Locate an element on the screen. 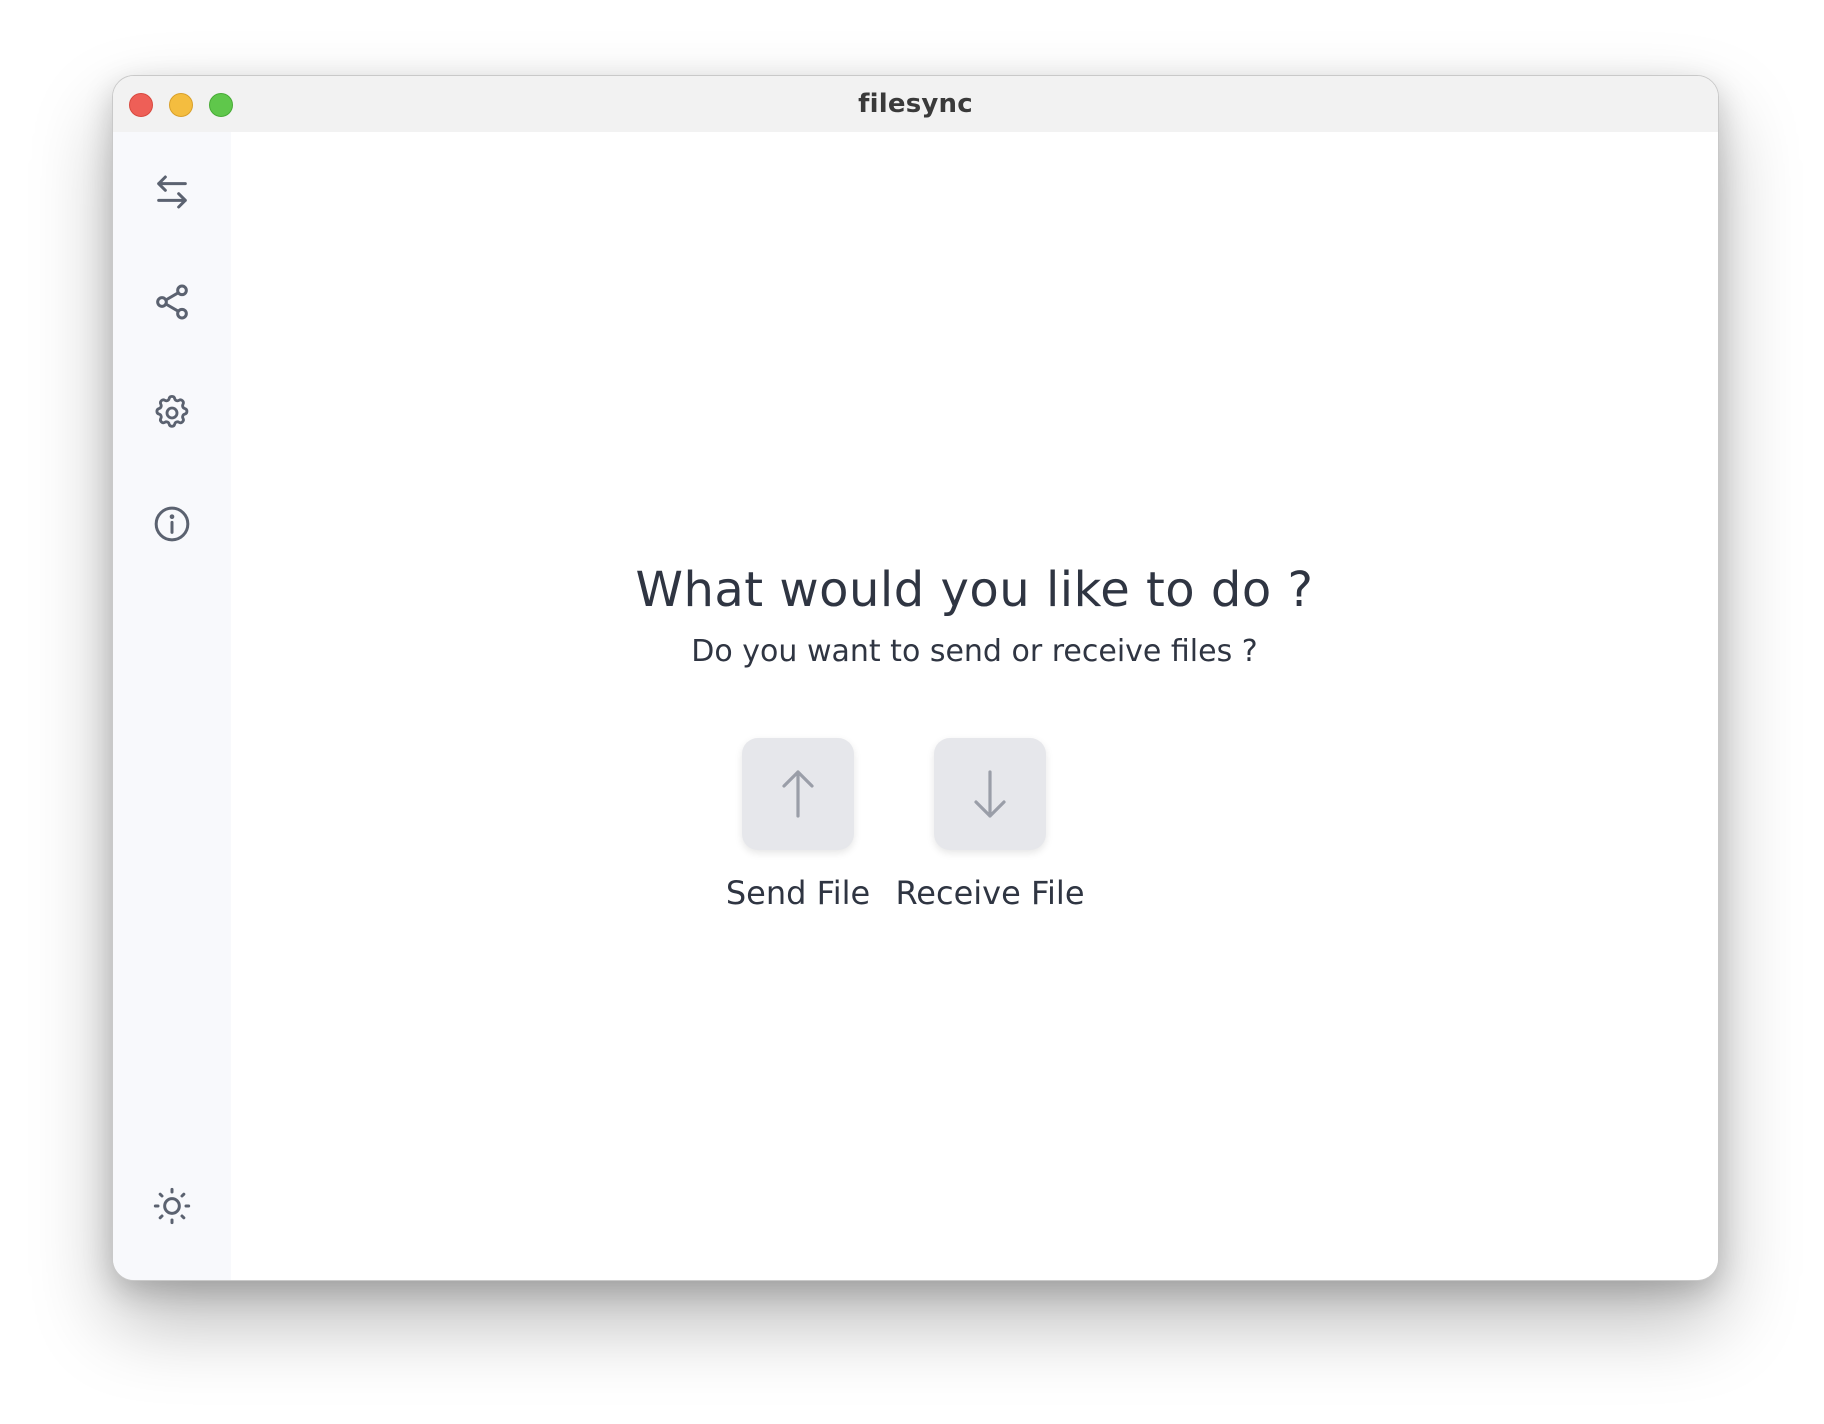 Image resolution: width=1824 pixels, height=1424 pixels. sun-icon is located at coordinates (172, 1206).